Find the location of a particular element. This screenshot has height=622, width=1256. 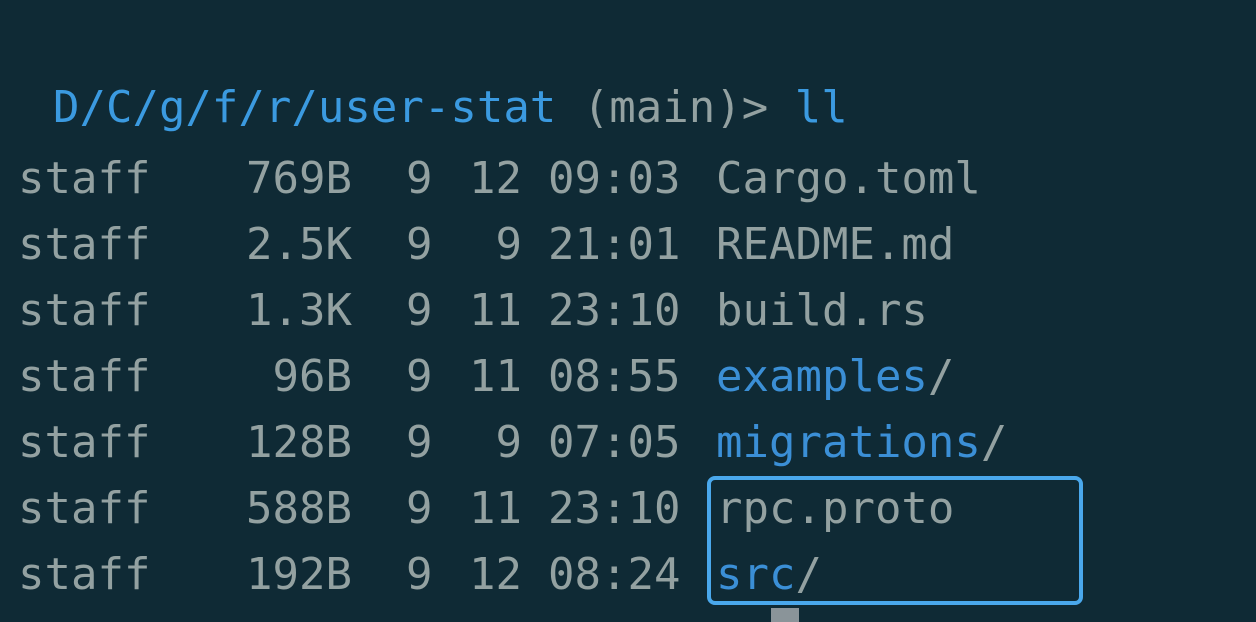

file-time: 07:05 is located at coordinates (614, 442).